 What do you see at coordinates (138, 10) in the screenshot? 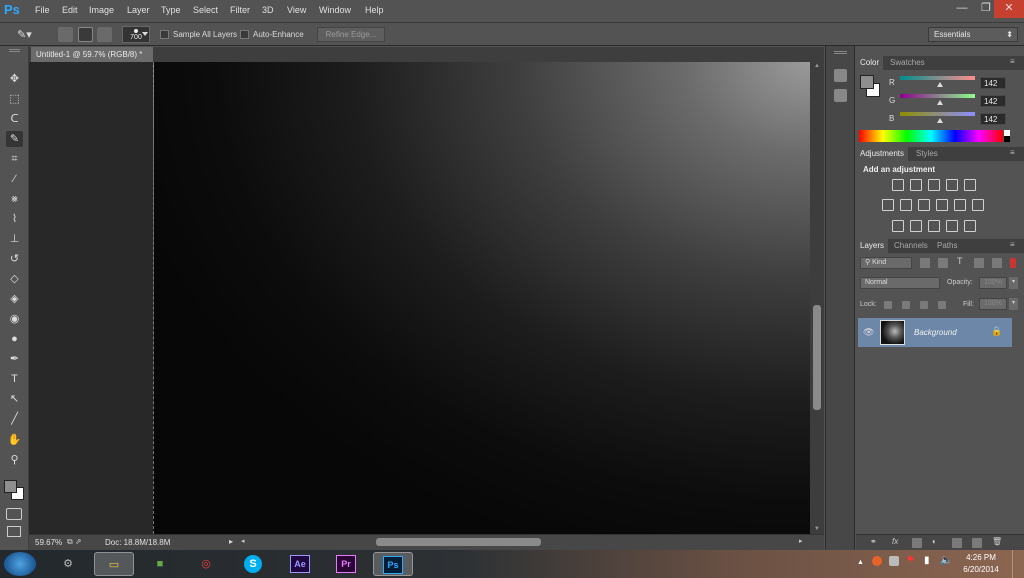
I see `menu-layer: Layer` at bounding box center [138, 10].